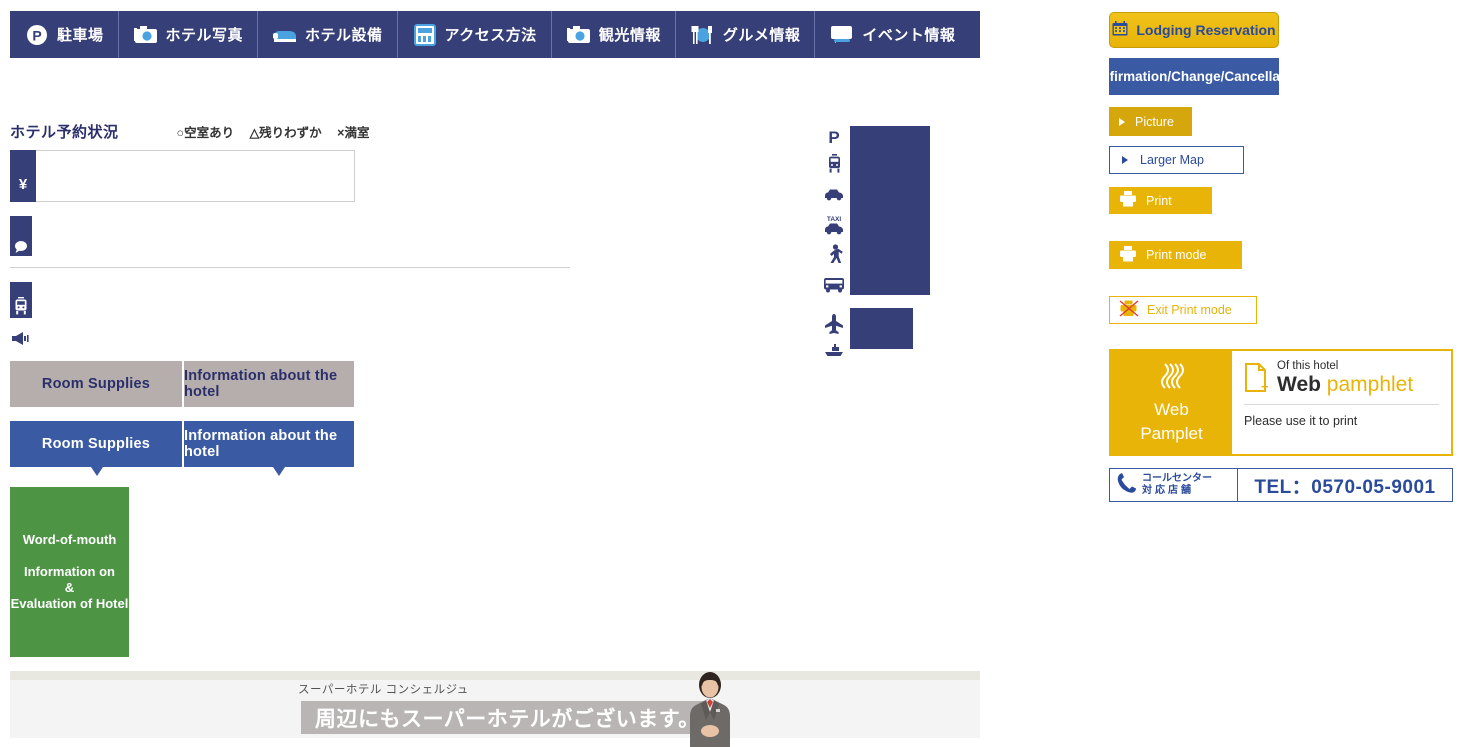 Image resolution: width=1463 pixels, height=747 pixels. I want to click on nav-item-parking: P 駐車場, so click(64, 34).